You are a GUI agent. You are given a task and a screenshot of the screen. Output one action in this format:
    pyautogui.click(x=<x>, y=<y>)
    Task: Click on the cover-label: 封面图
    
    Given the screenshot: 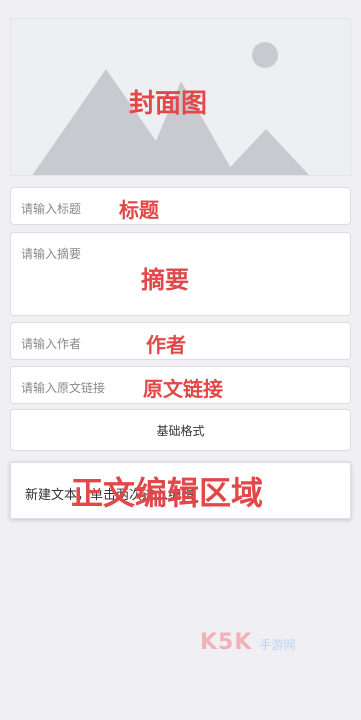 What is the action you would take?
    pyautogui.click(x=168, y=104)
    